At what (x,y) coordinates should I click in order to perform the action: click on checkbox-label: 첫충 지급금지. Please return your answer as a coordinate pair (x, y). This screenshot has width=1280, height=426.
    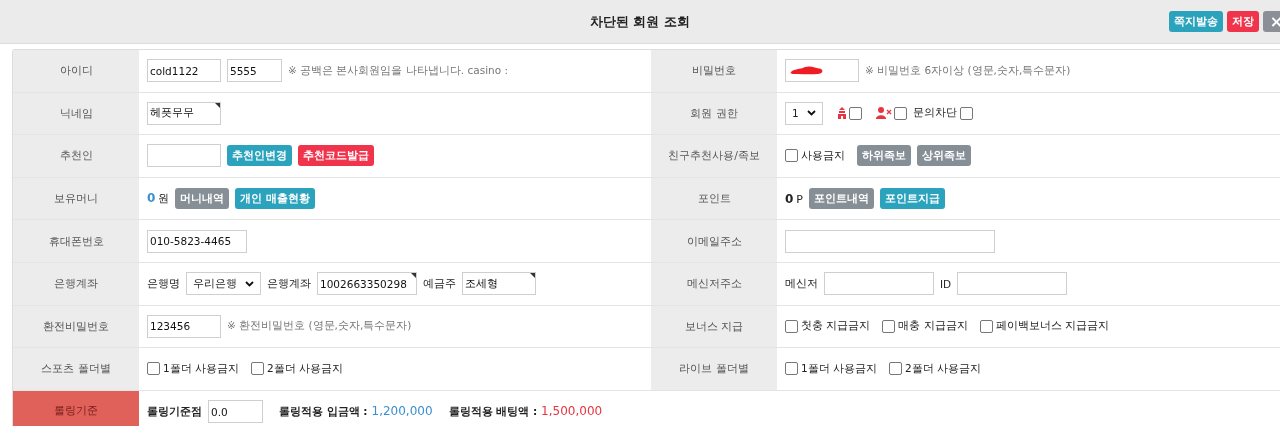
    Looking at the image, I should click on (836, 326).